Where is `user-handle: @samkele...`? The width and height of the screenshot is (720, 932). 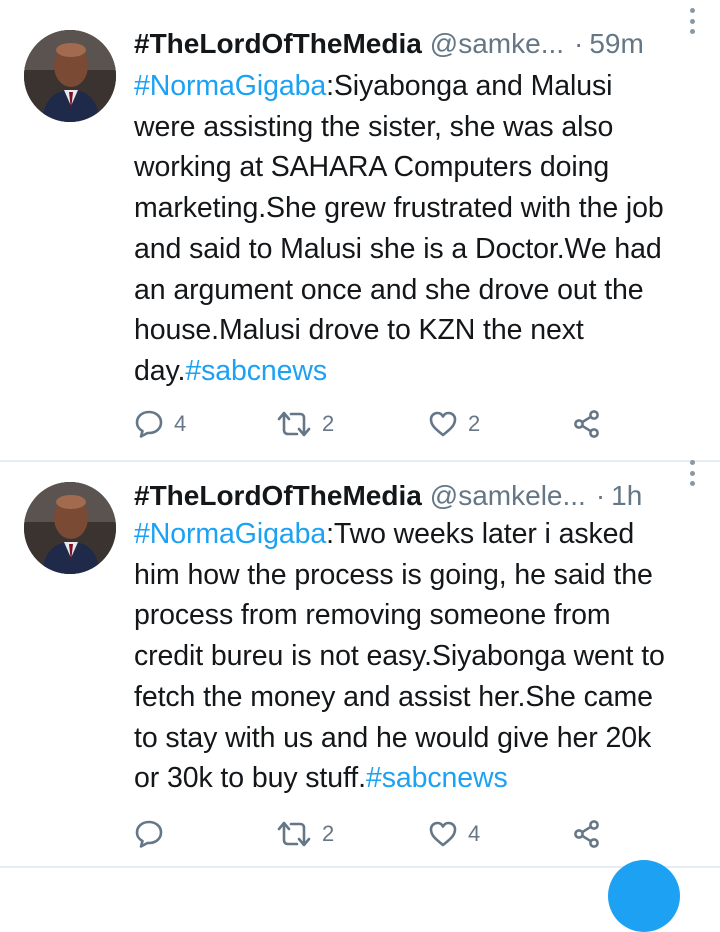 user-handle: @samkele... is located at coordinates (508, 496).